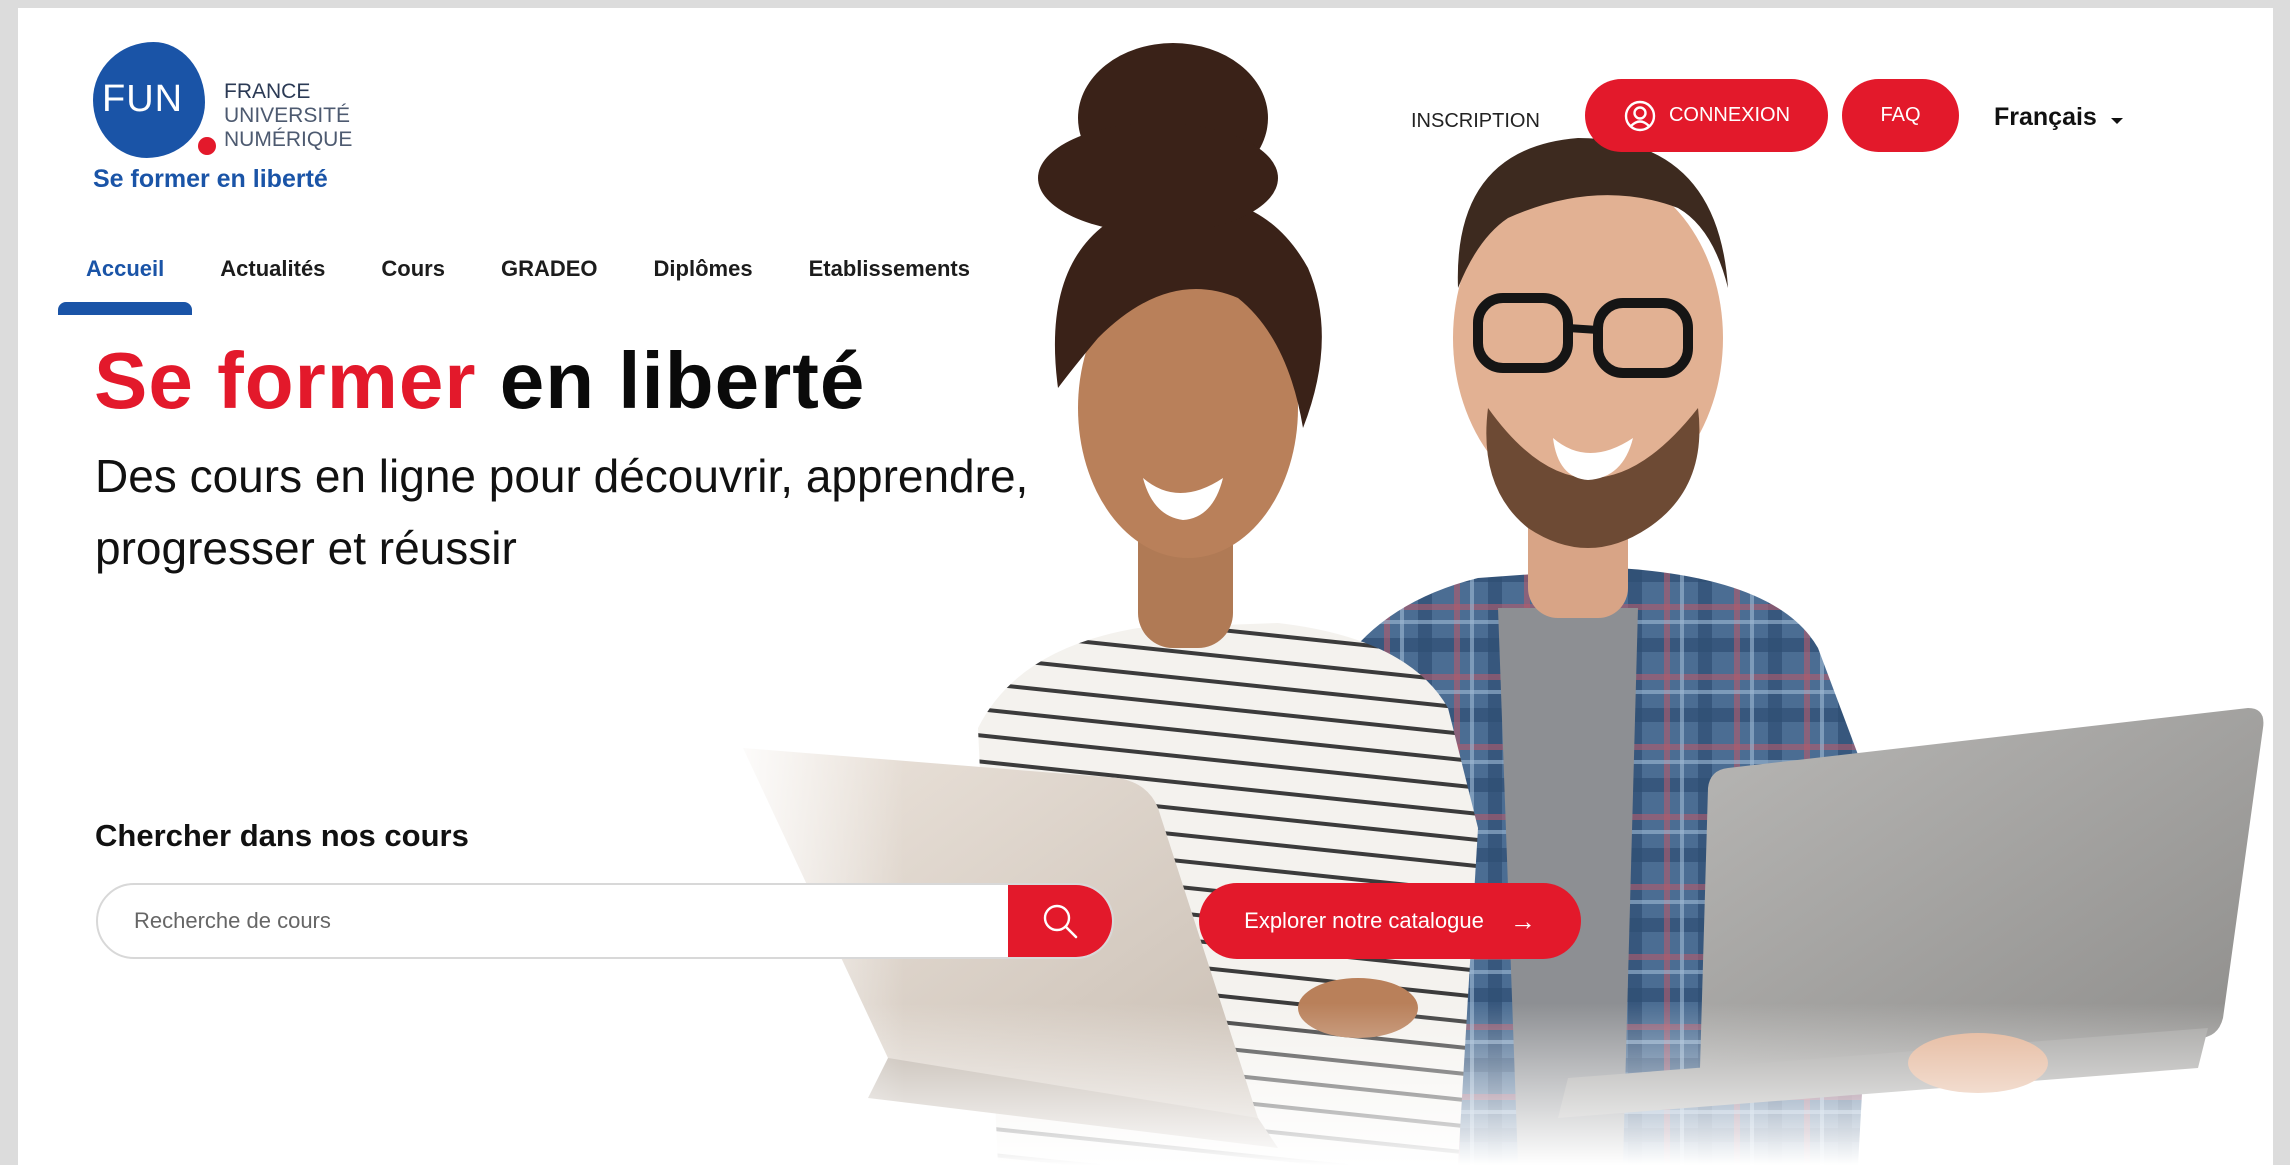 The height and width of the screenshot is (1165, 2290). What do you see at coordinates (479, 381) in the screenshot?
I see `hero-headline: Se former en liberté` at bounding box center [479, 381].